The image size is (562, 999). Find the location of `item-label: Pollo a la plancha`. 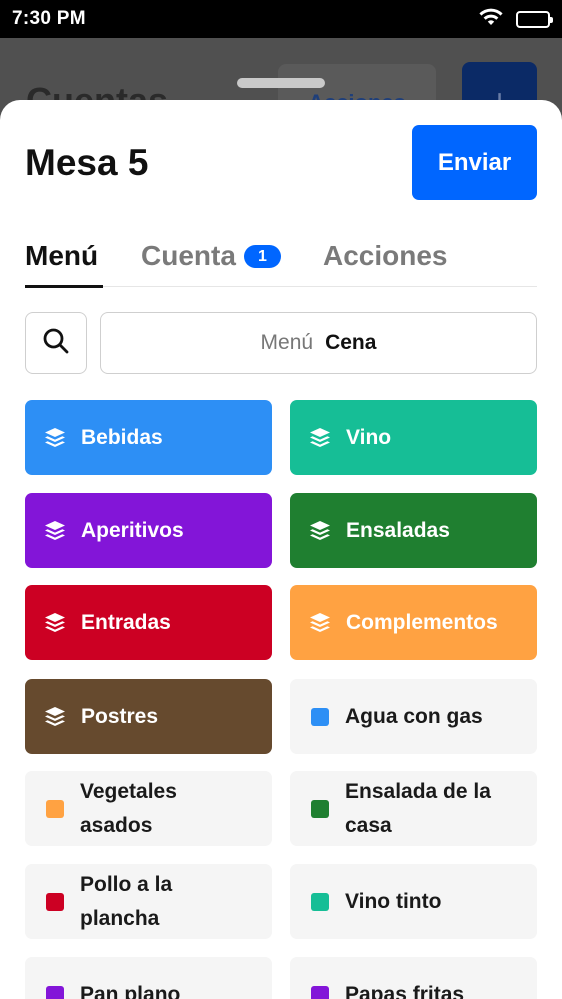

item-label: Pollo a la plancha is located at coordinates (126, 901).